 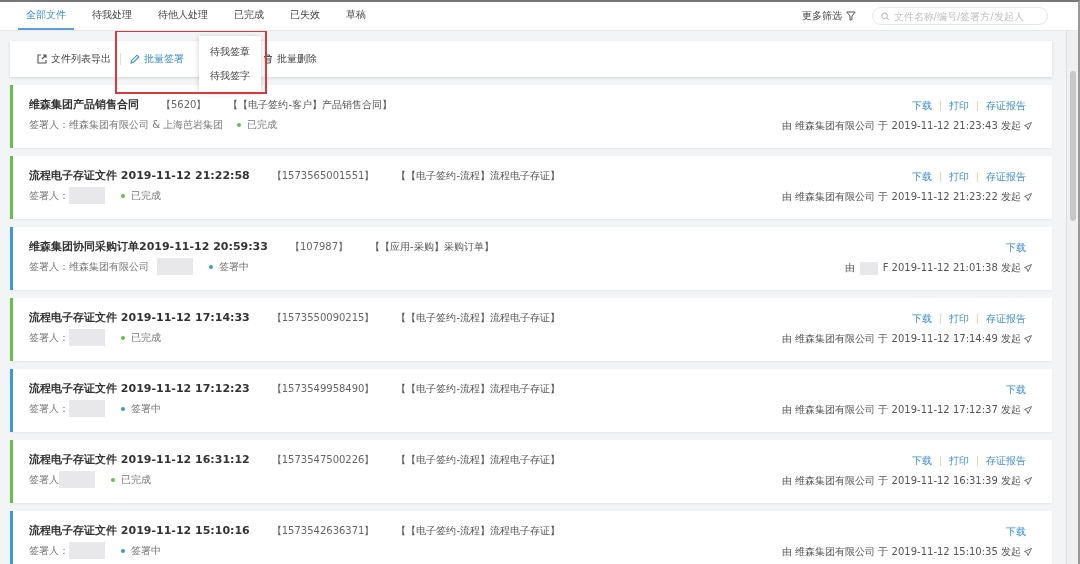 I want to click on document-title: 流程电子存证文件 2019-11-12 17:14:33, so click(x=139, y=317).